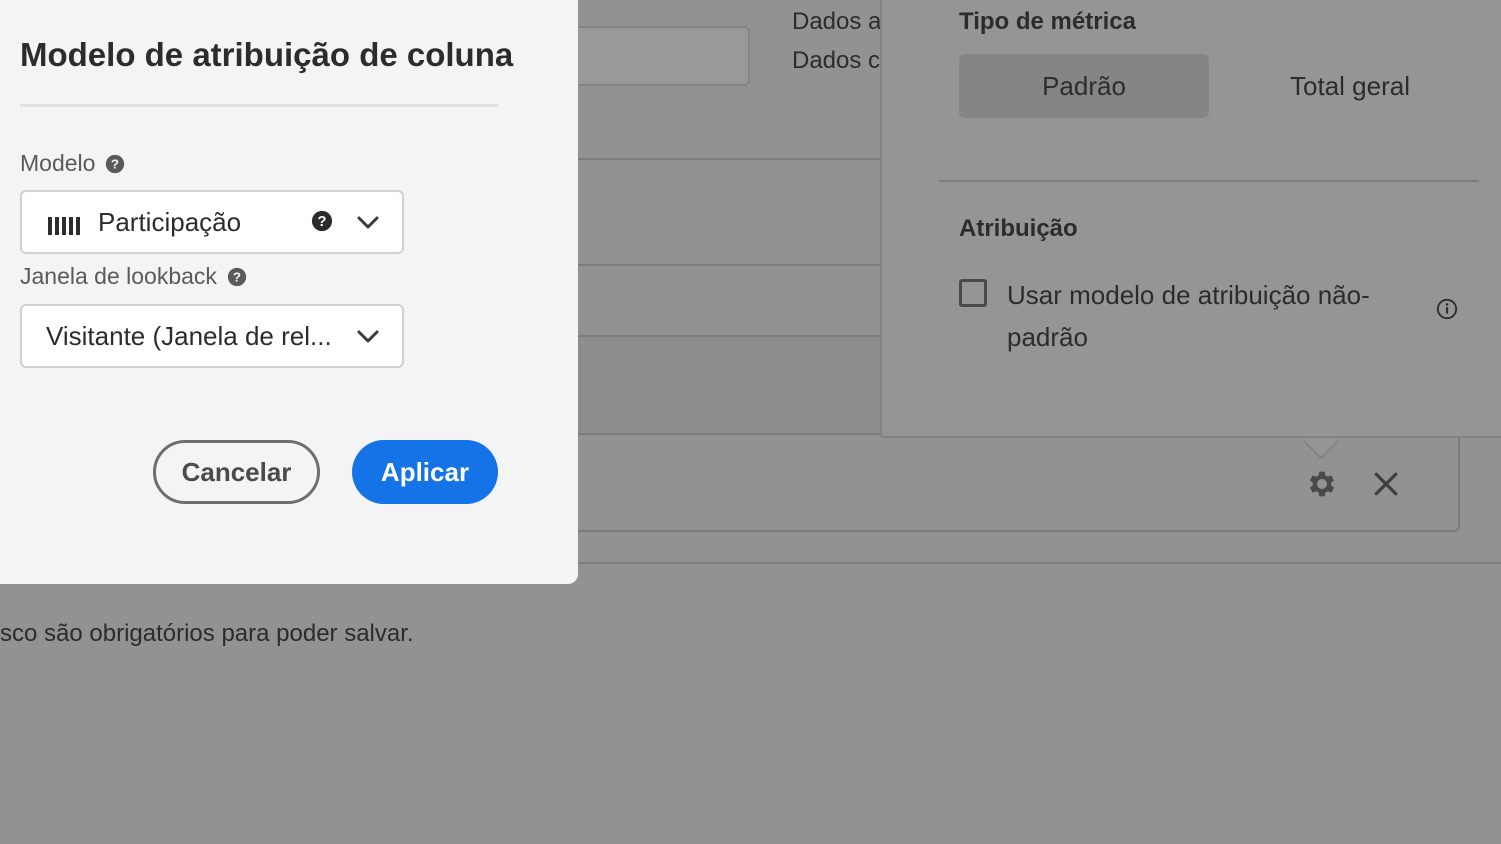  What do you see at coordinates (1447, 309) in the screenshot?
I see `info-icon` at bounding box center [1447, 309].